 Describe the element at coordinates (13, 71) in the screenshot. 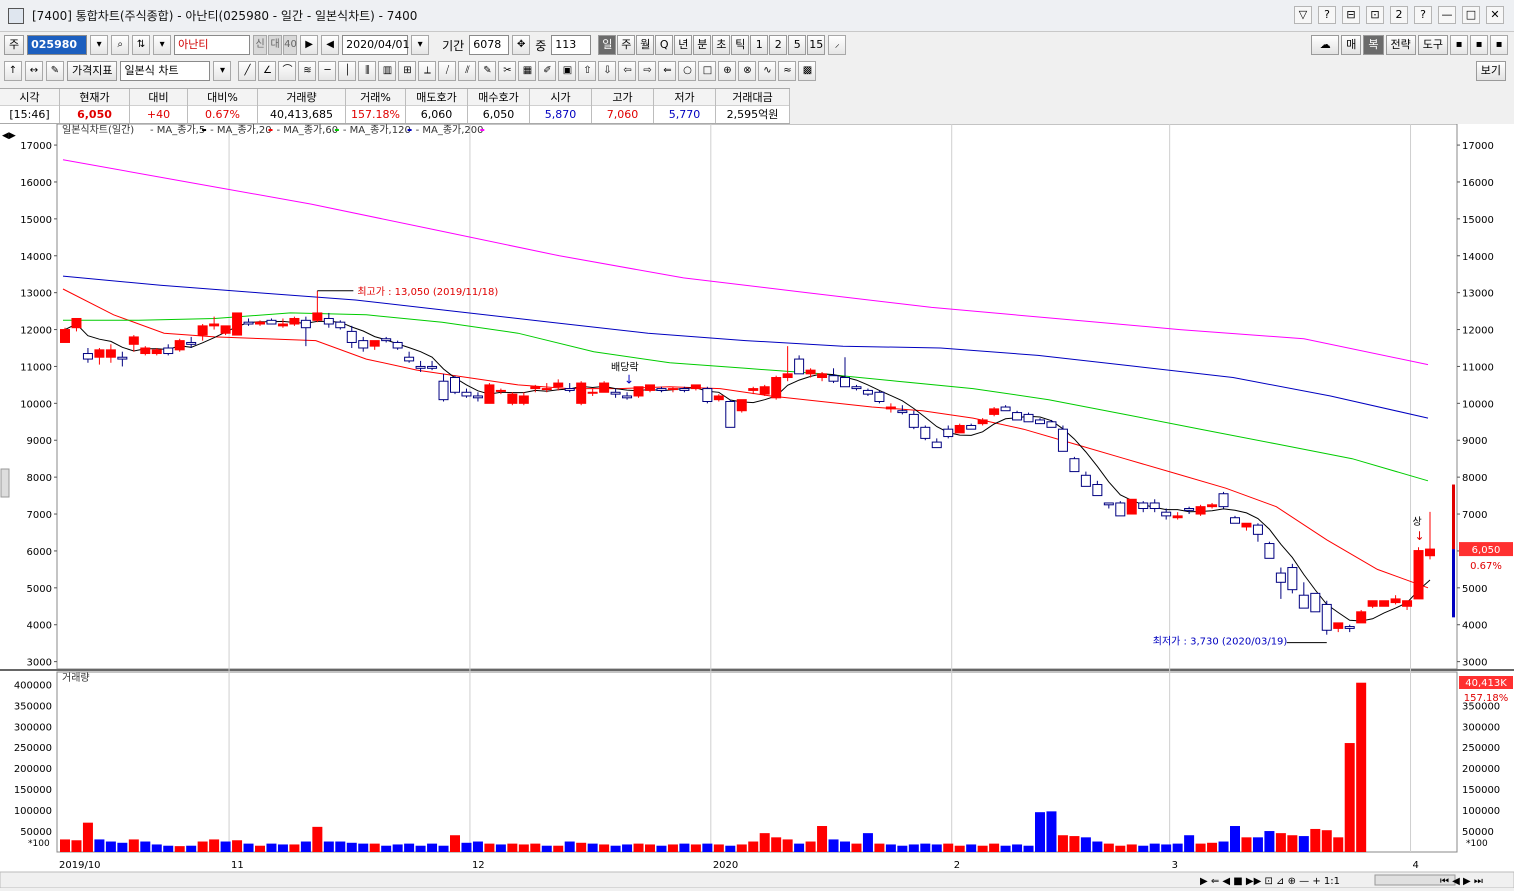

I see `up-arrow-icon: ↑` at that location.